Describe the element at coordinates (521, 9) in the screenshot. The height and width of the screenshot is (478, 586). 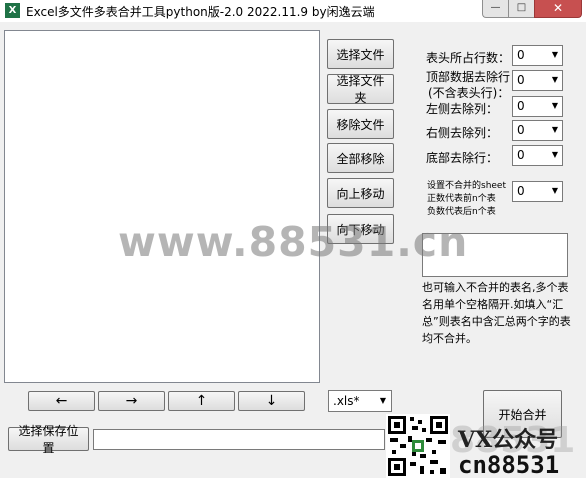
I see `maximize-button: □` at that location.